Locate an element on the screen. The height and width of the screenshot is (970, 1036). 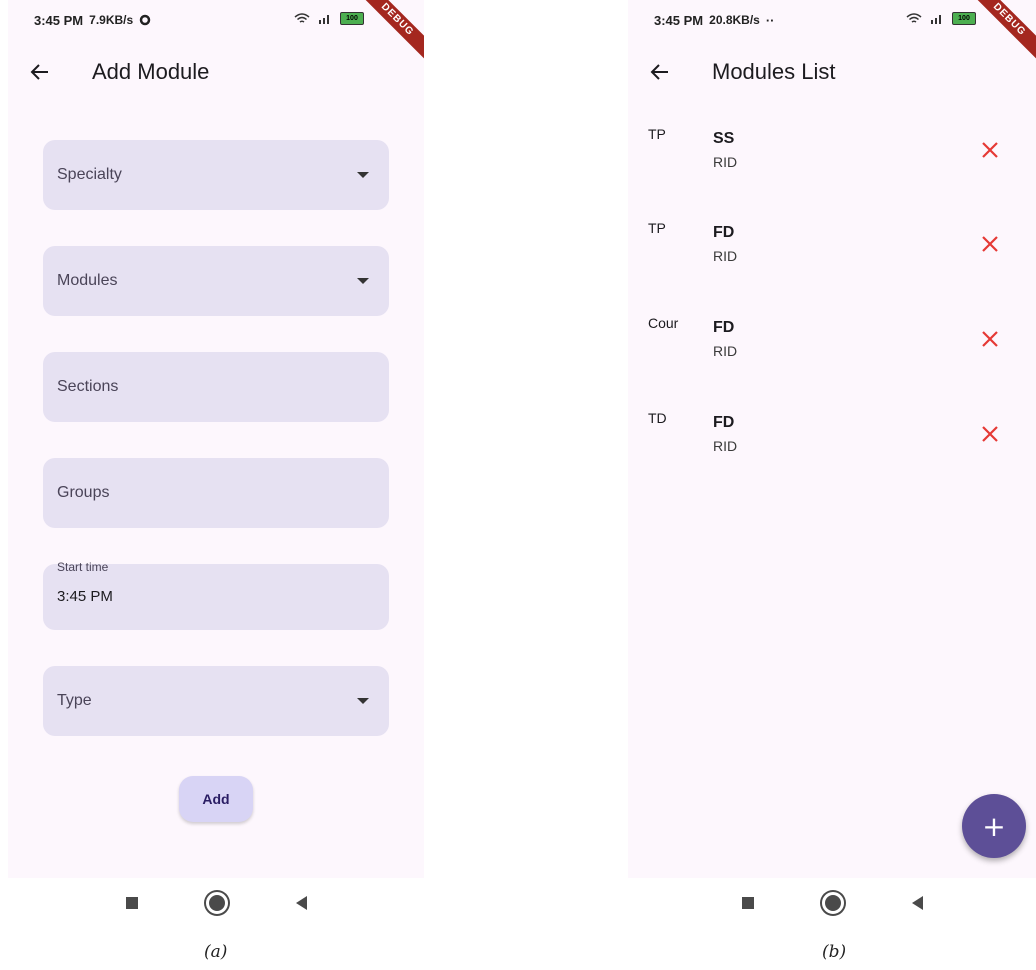
list-item: TP FD RID is located at coordinates (832, 245).